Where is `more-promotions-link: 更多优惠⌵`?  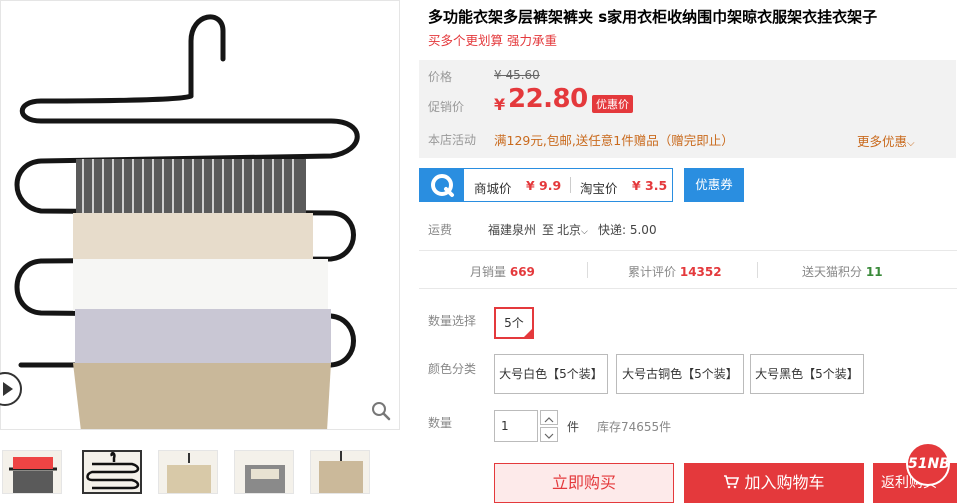 more-promotions-link: 更多优惠⌵ is located at coordinates (886, 140).